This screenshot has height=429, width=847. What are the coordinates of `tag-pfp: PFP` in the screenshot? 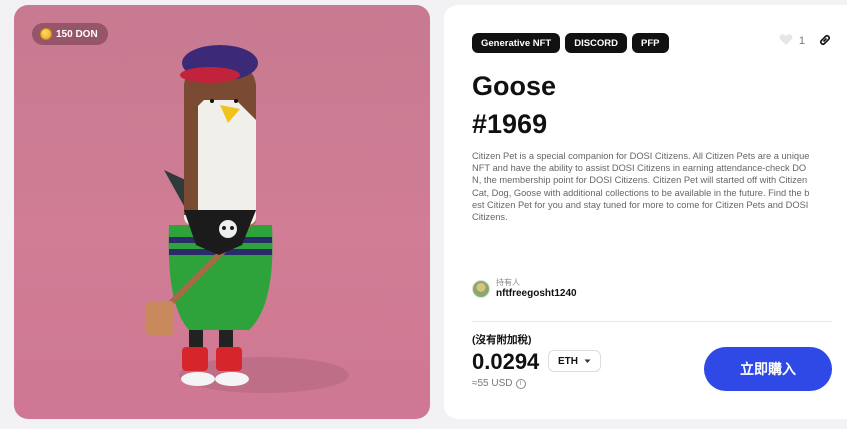 It's located at (650, 43).